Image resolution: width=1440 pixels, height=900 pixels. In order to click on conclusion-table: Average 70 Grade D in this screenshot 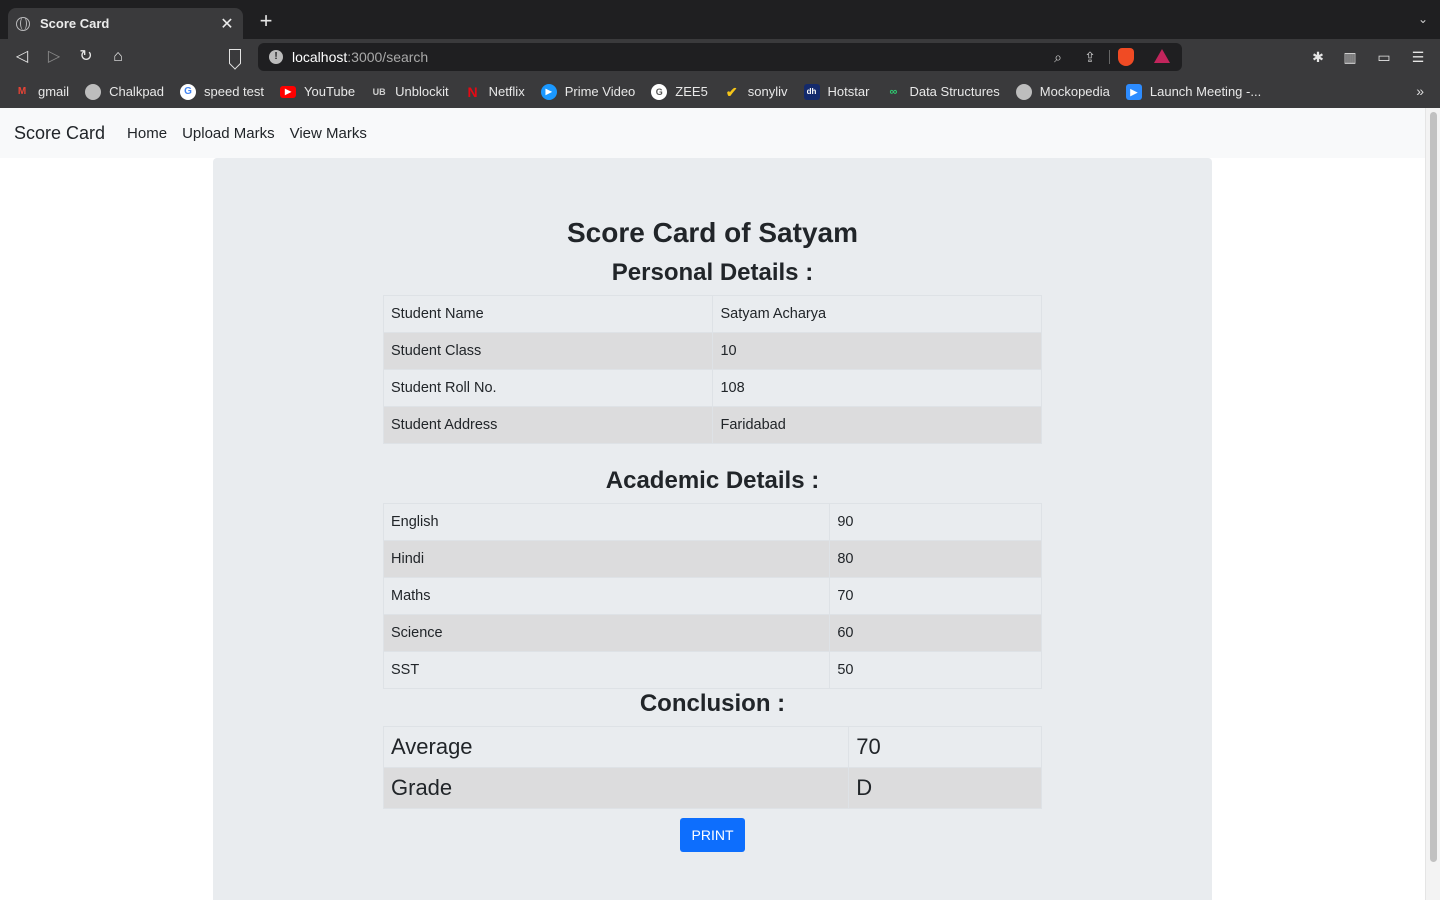, I will do `click(712, 767)`.